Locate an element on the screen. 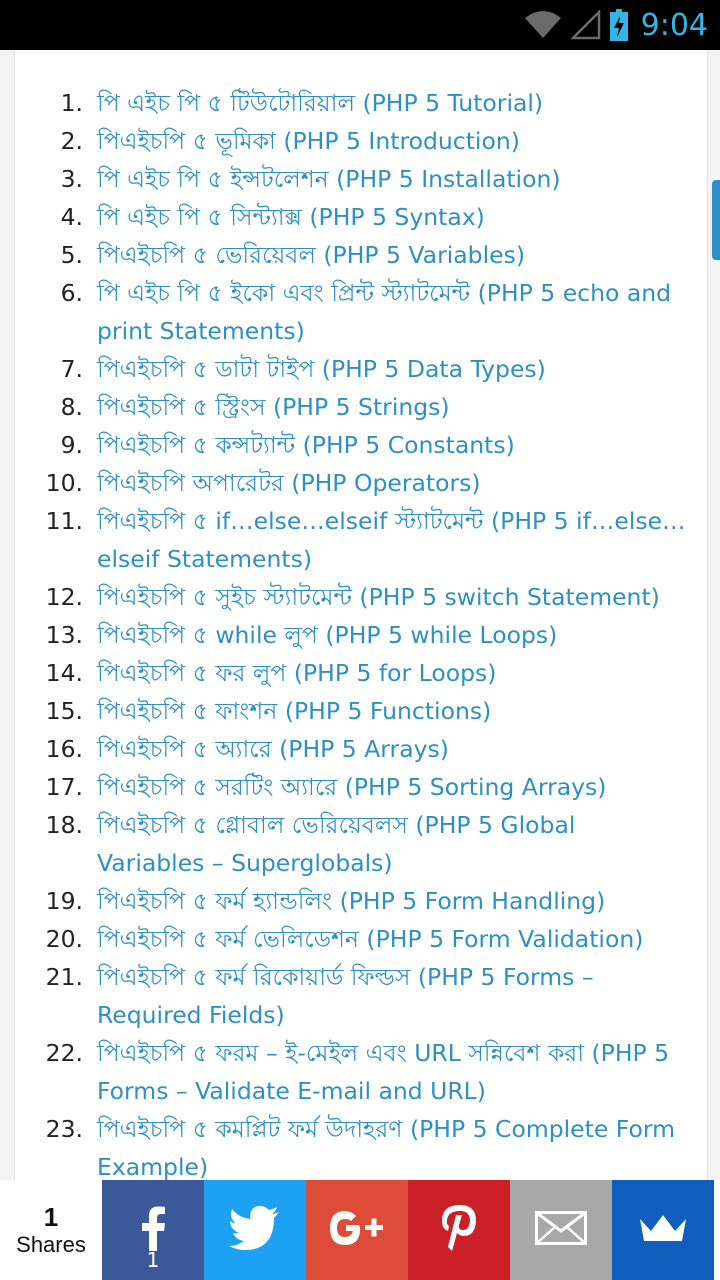 The height and width of the screenshot is (1280, 720). toc-item-link: পিএইচপি ৫ স্ট্রিংস (PHP 5 Strings) is located at coordinates (392, 407).